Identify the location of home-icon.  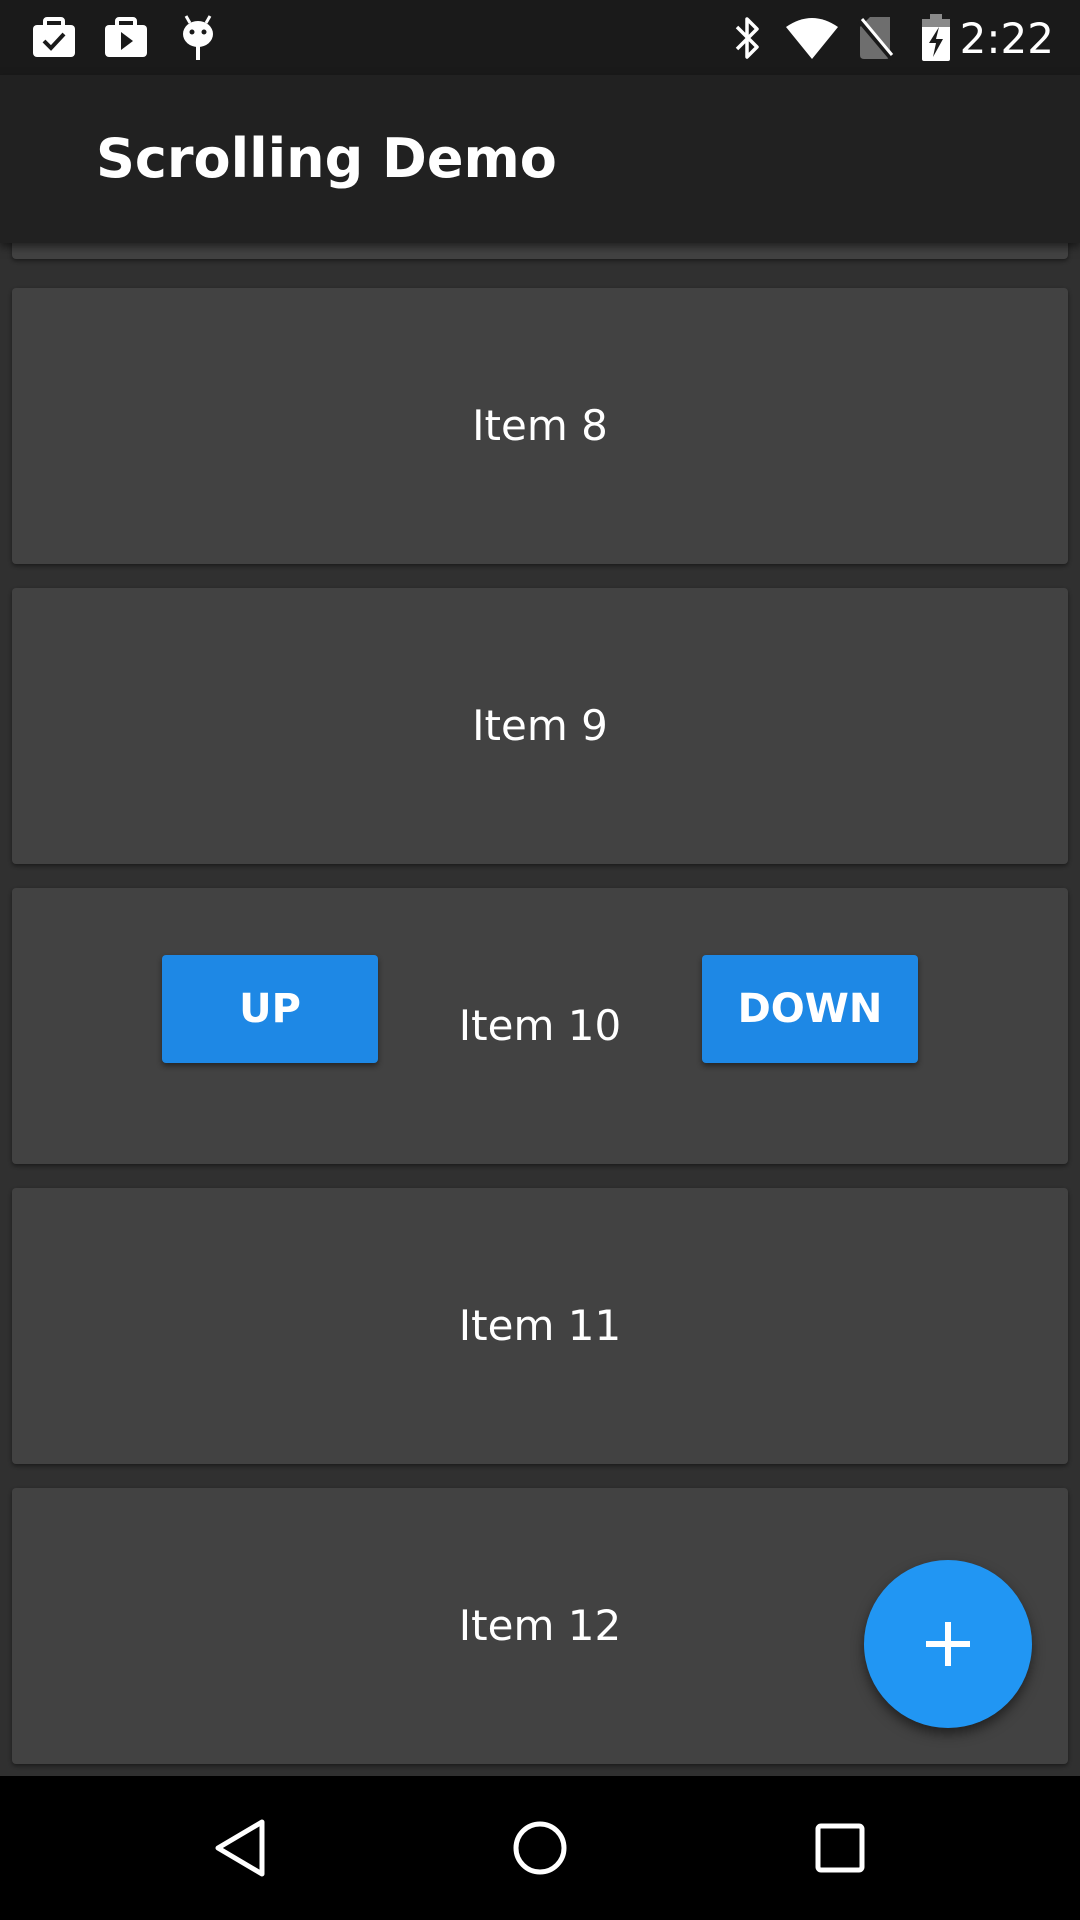
(540, 1848).